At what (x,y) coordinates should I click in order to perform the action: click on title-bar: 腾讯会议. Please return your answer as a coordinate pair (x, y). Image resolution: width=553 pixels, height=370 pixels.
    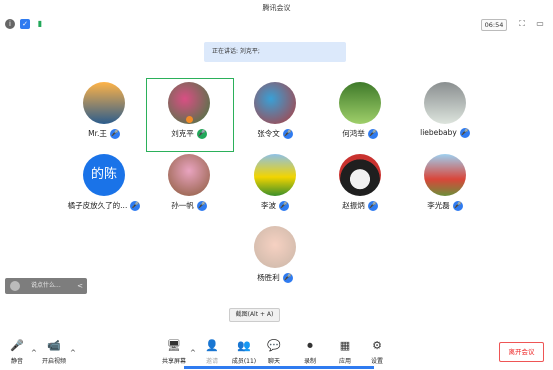
    Looking at the image, I should click on (276, 7).